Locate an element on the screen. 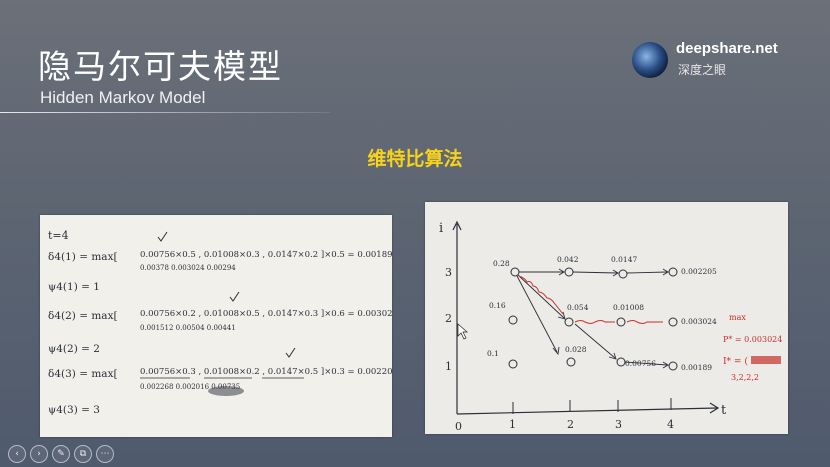  path-note: 3,2,2,2 is located at coordinates (745, 377).